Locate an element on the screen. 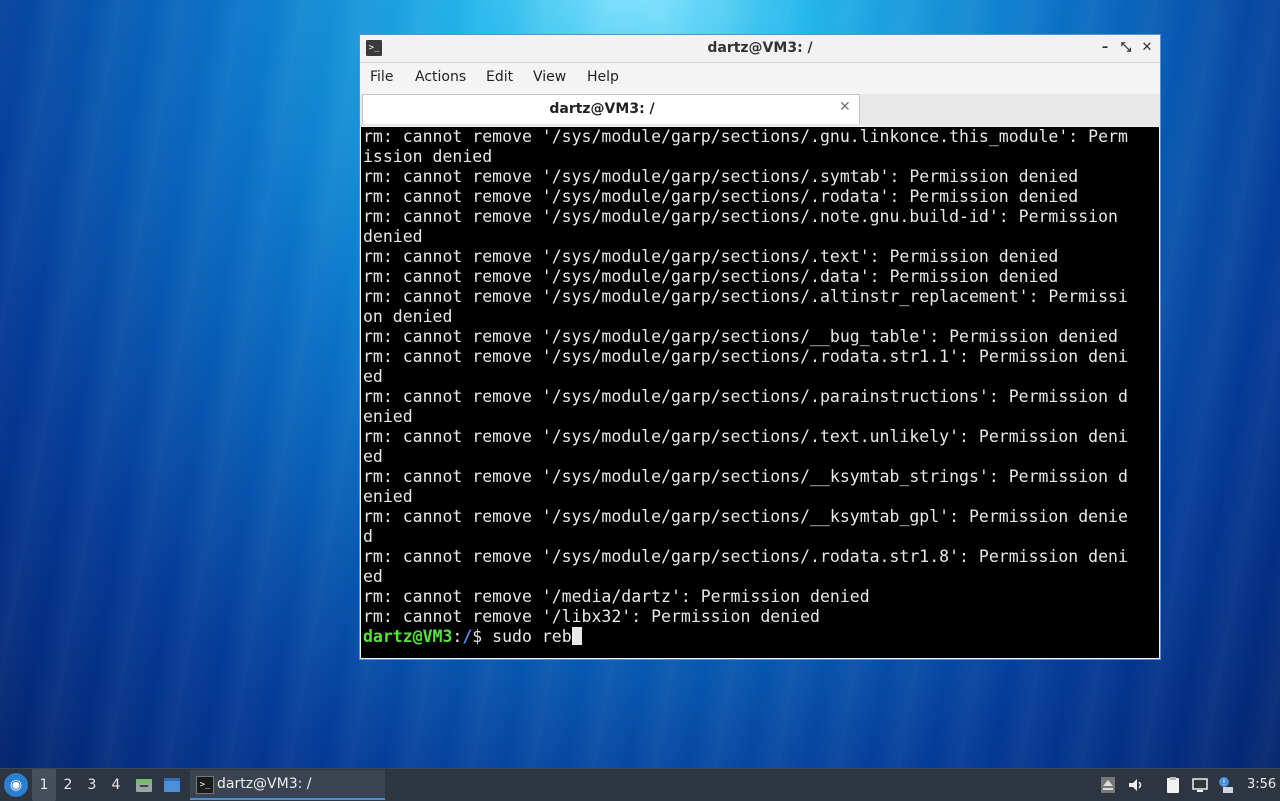  menu-view: View is located at coordinates (549, 77).